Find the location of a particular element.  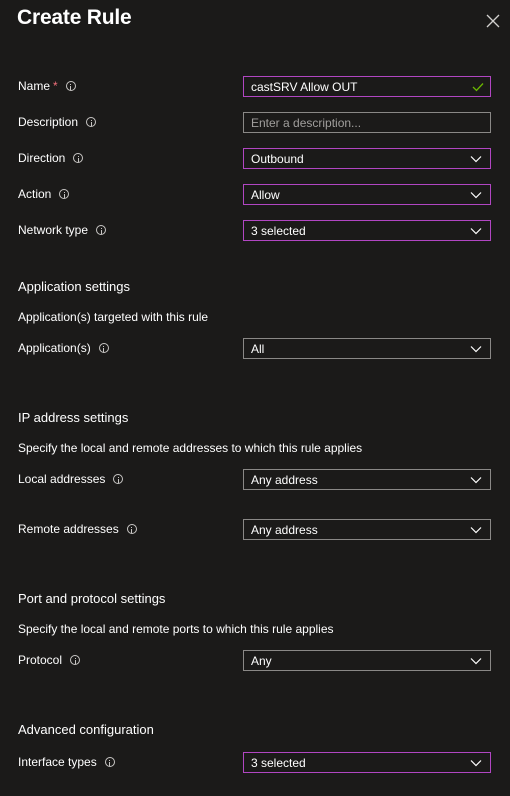

local-addresses-label-row: Local addresses is located at coordinates (71, 479).